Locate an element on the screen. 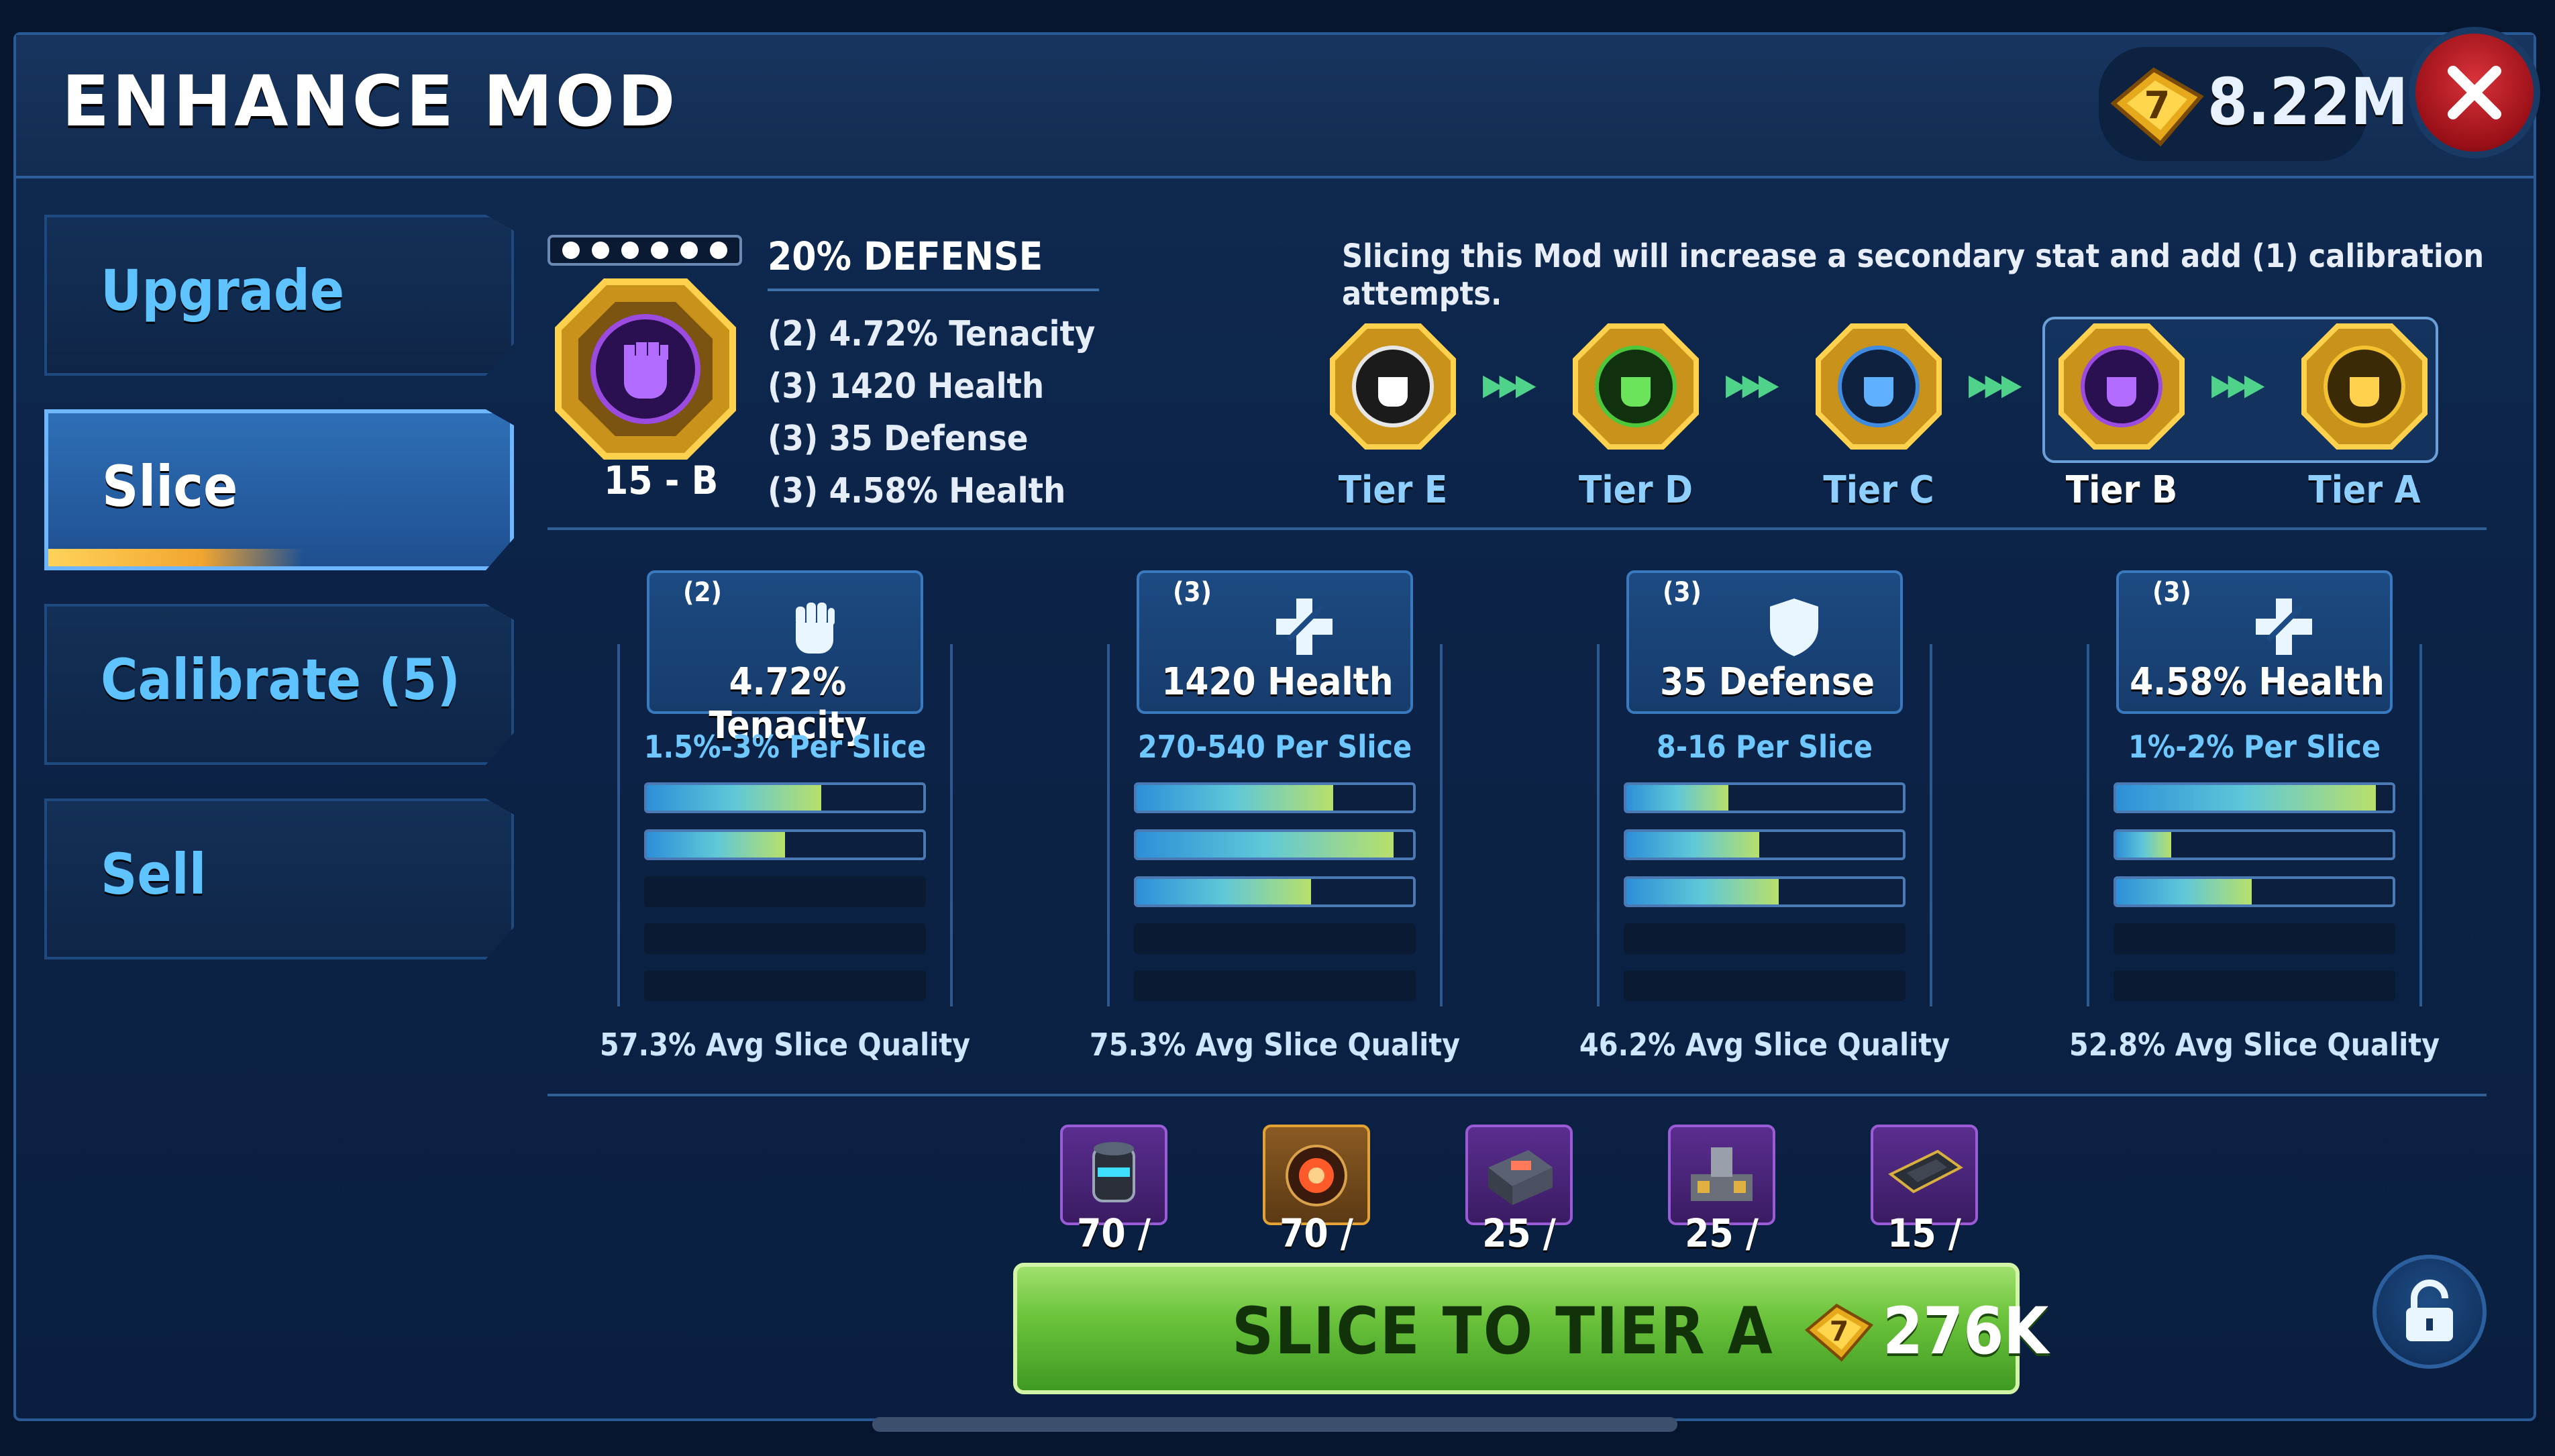  sidebar-item-label: Calibrate (5) is located at coordinates (280, 680).